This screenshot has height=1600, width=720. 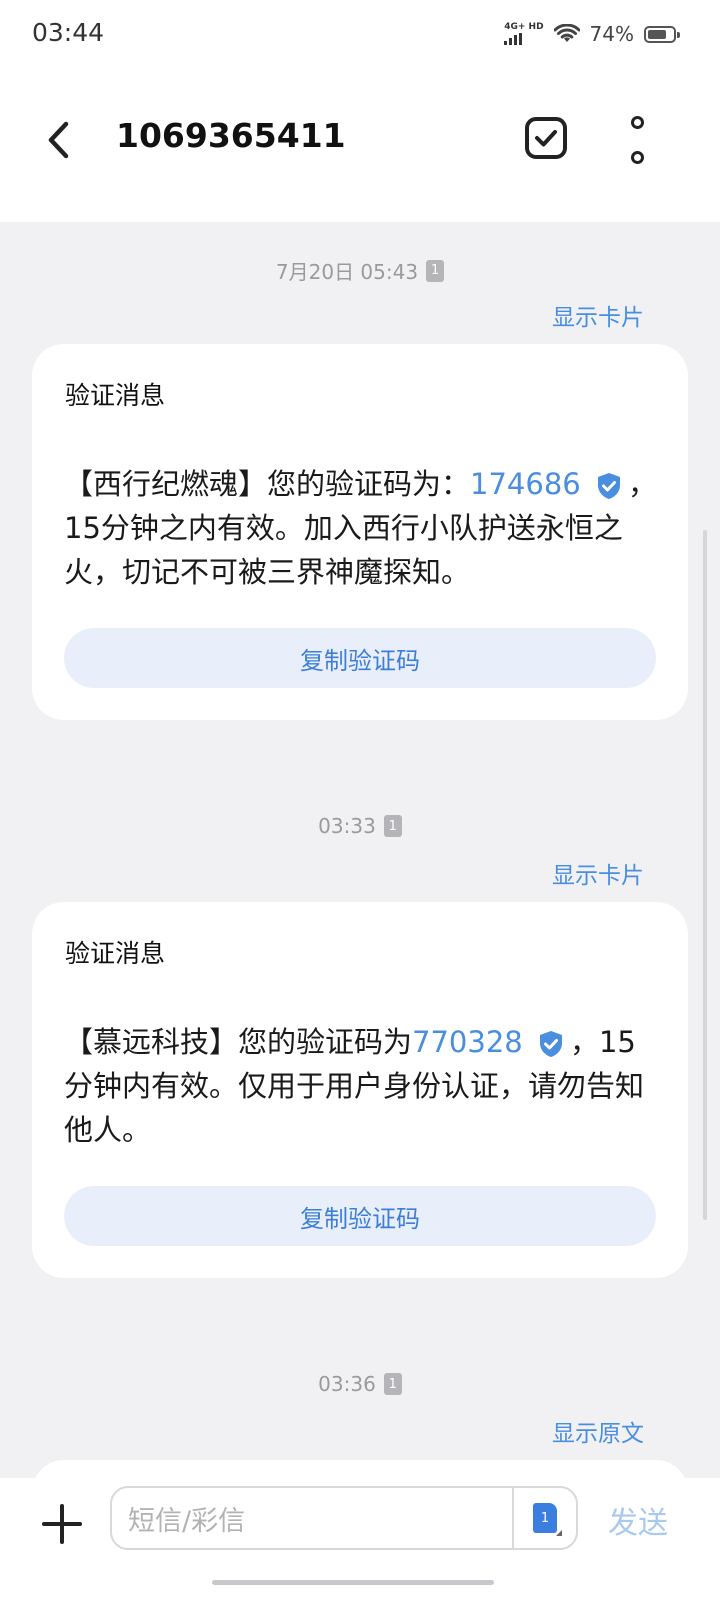 What do you see at coordinates (347, 826) in the screenshot?
I see `timestamp-text: 03:33` at bounding box center [347, 826].